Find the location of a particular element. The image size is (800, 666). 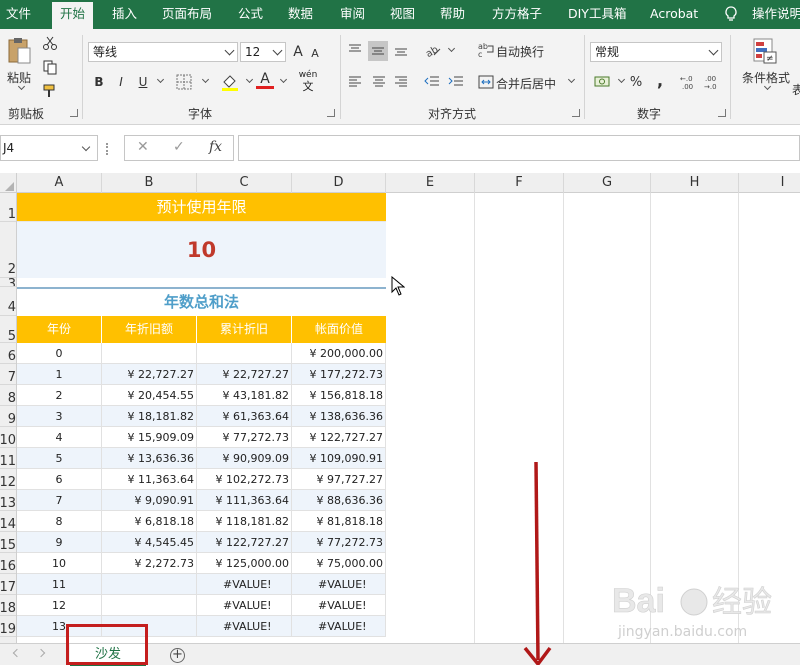

book-value-cell: ¥ 77,272.73 is located at coordinates (339, 542).